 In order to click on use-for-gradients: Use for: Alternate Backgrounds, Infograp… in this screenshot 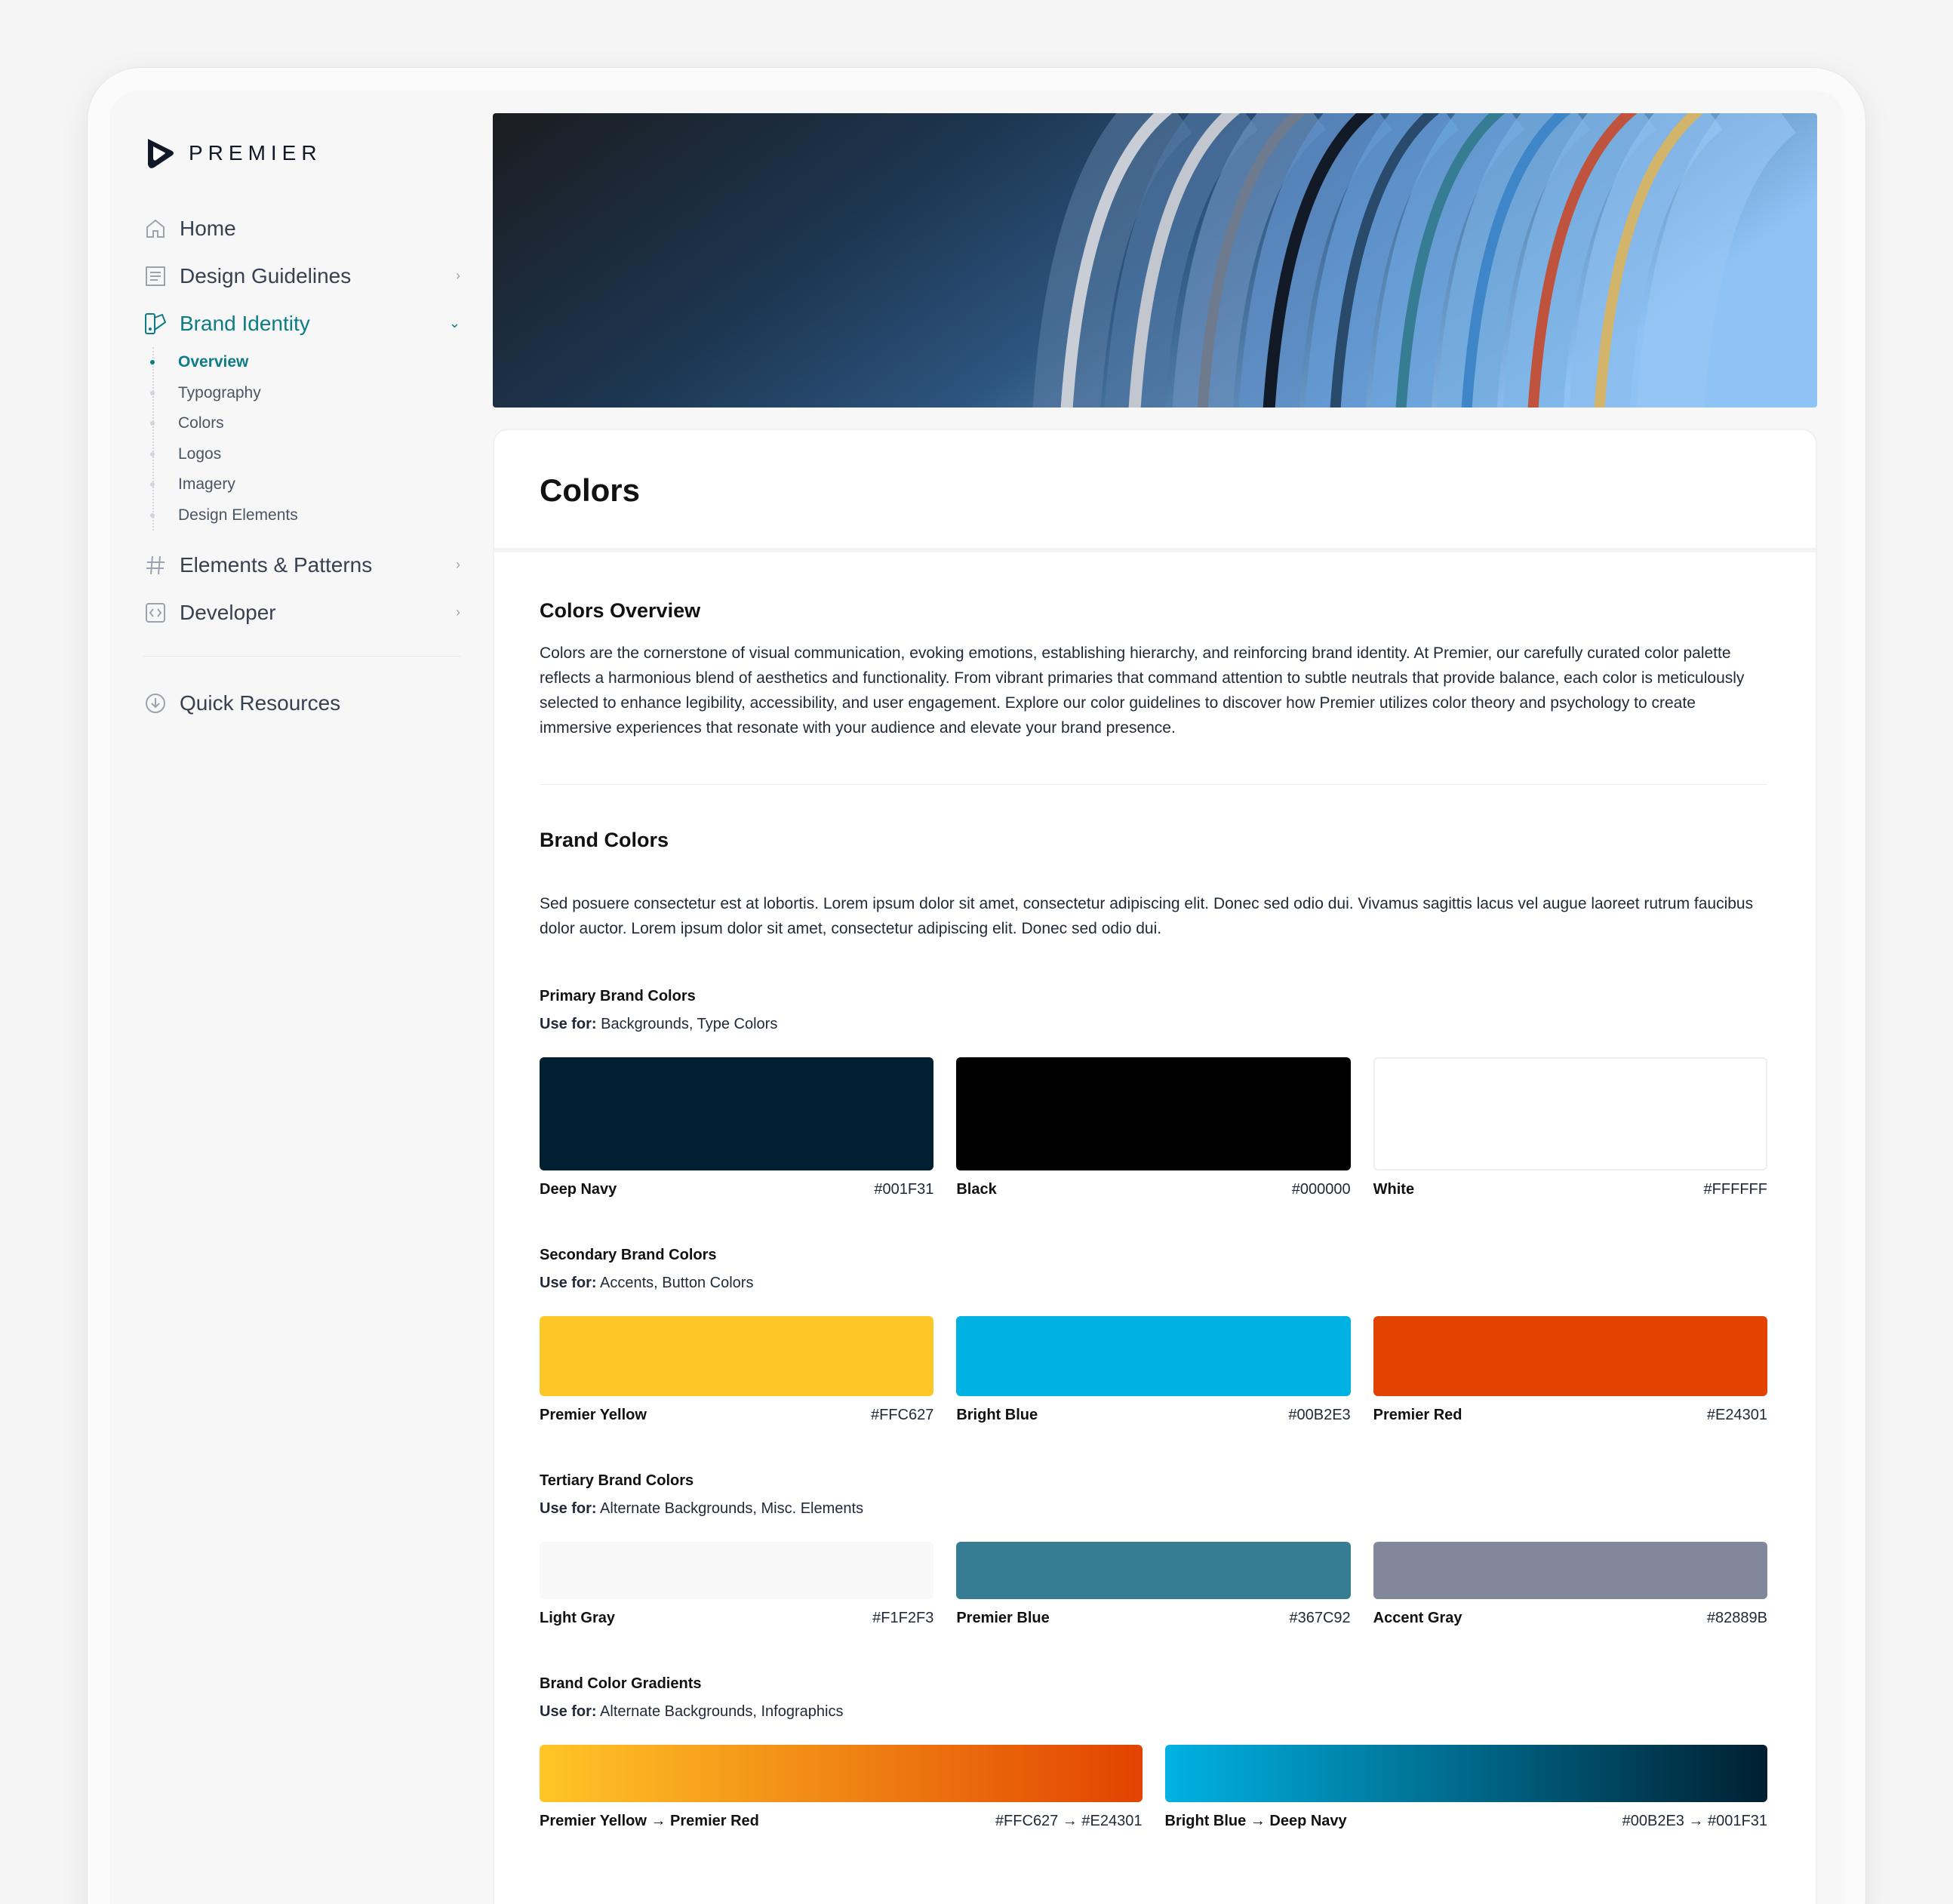, I will do `click(1153, 1712)`.